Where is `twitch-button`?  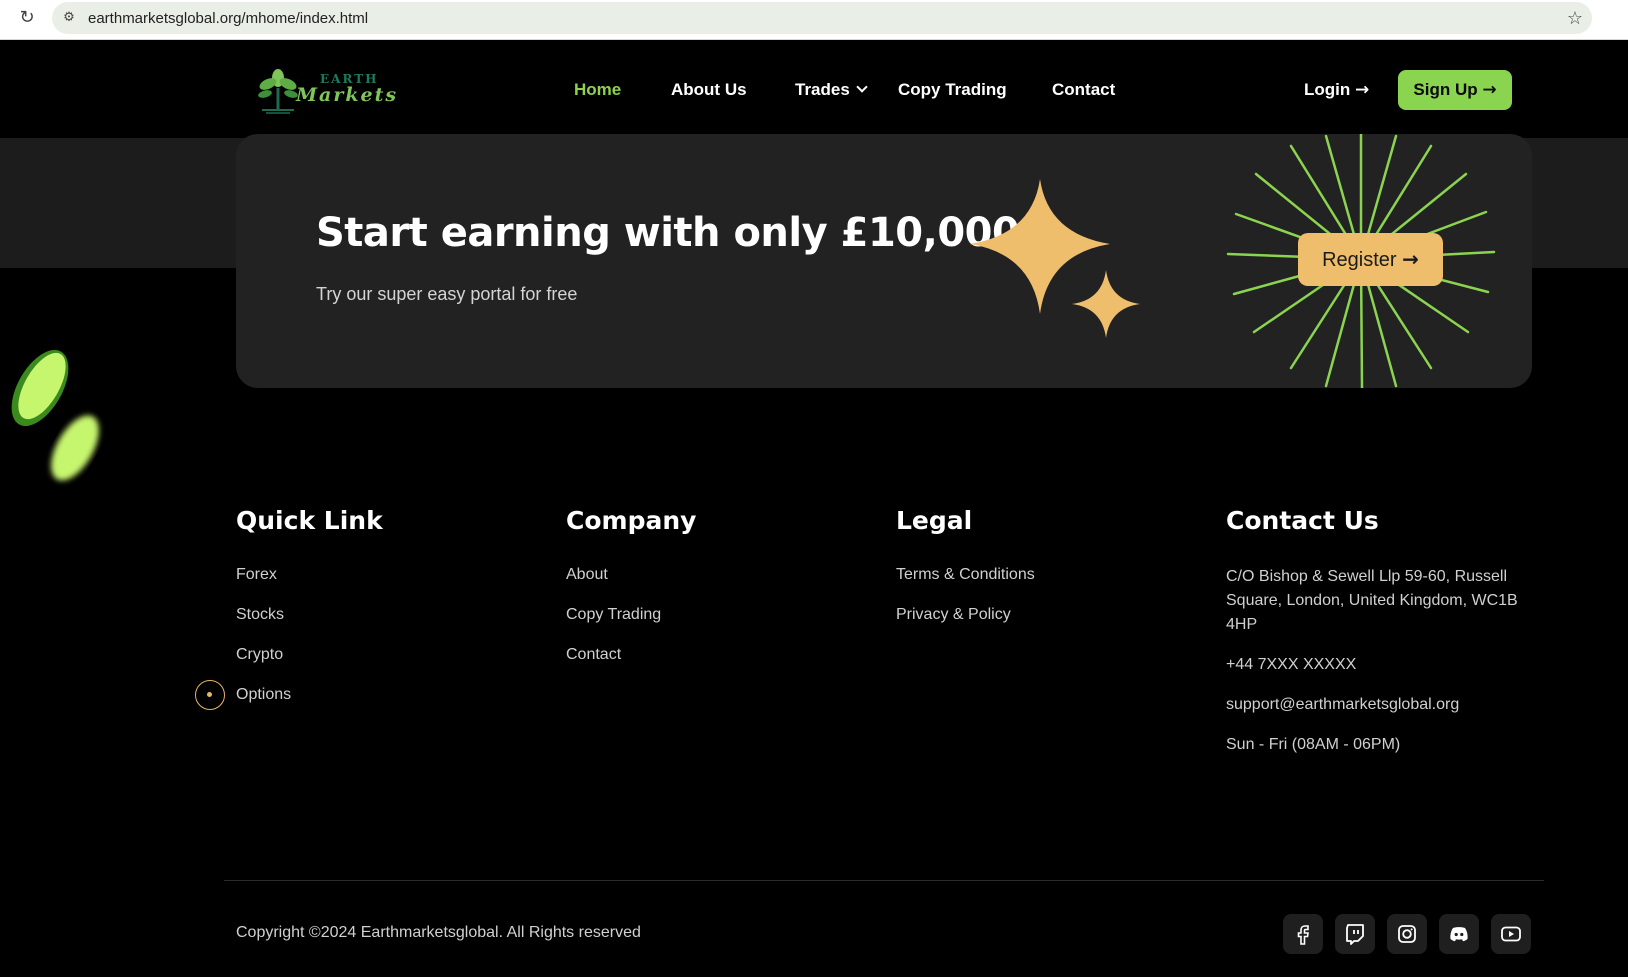 twitch-button is located at coordinates (1355, 934).